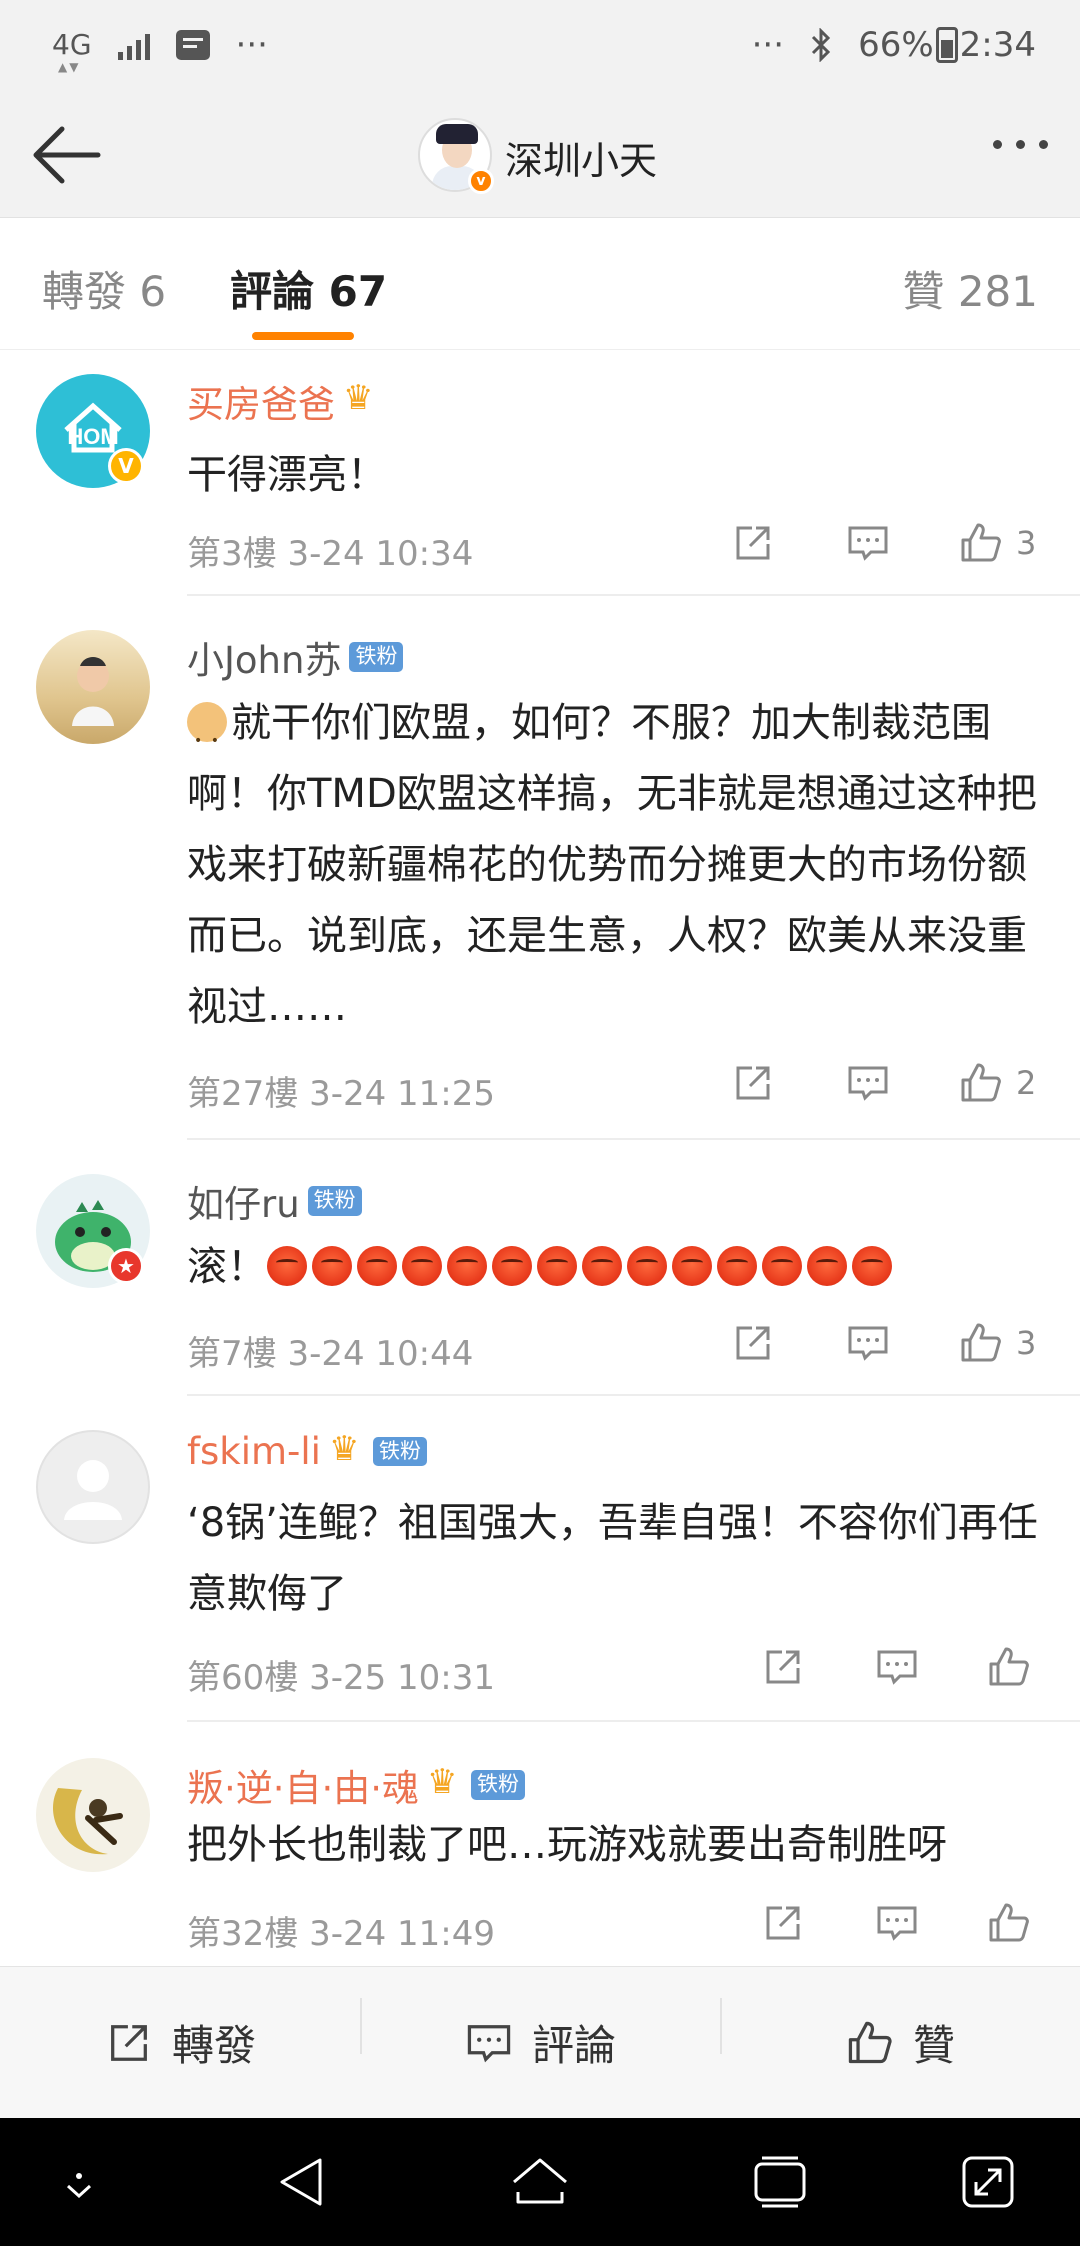 The image size is (1080, 2246). What do you see at coordinates (361, 398) in the screenshot?
I see `crown-badge-icon` at bounding box center [361, 398].